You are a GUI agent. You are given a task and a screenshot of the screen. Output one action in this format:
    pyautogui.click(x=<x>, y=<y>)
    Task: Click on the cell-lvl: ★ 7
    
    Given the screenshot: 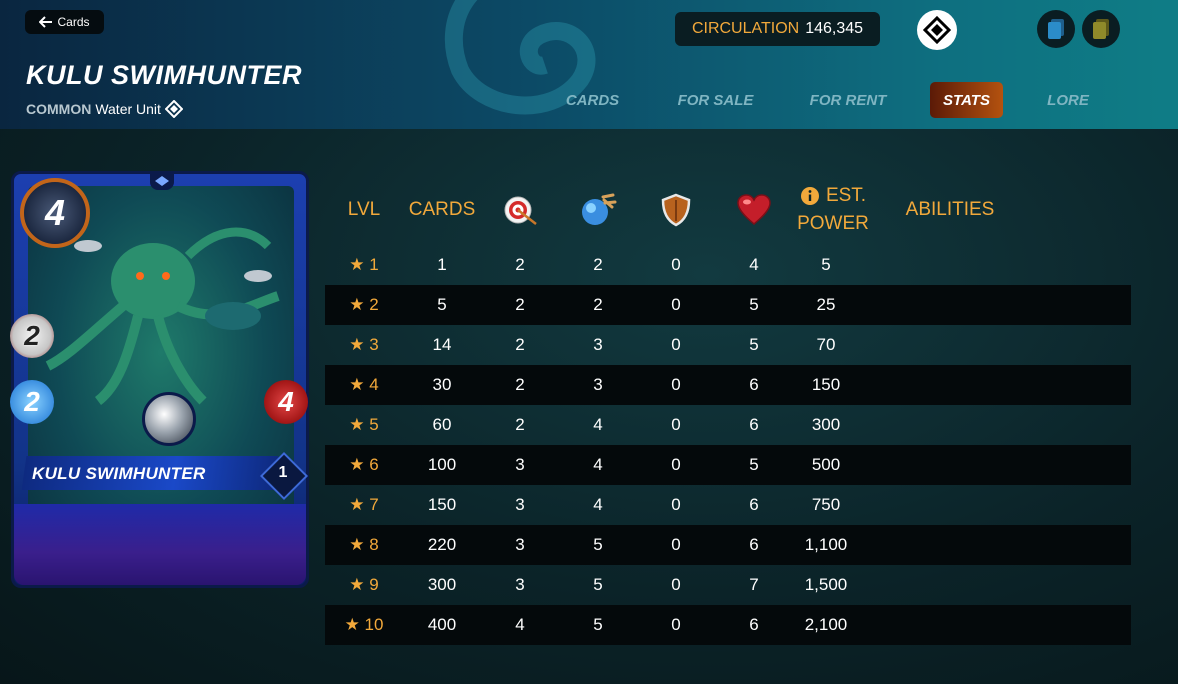 What is the action you would take?
    pyautogui.click(x=364, y=504)
    